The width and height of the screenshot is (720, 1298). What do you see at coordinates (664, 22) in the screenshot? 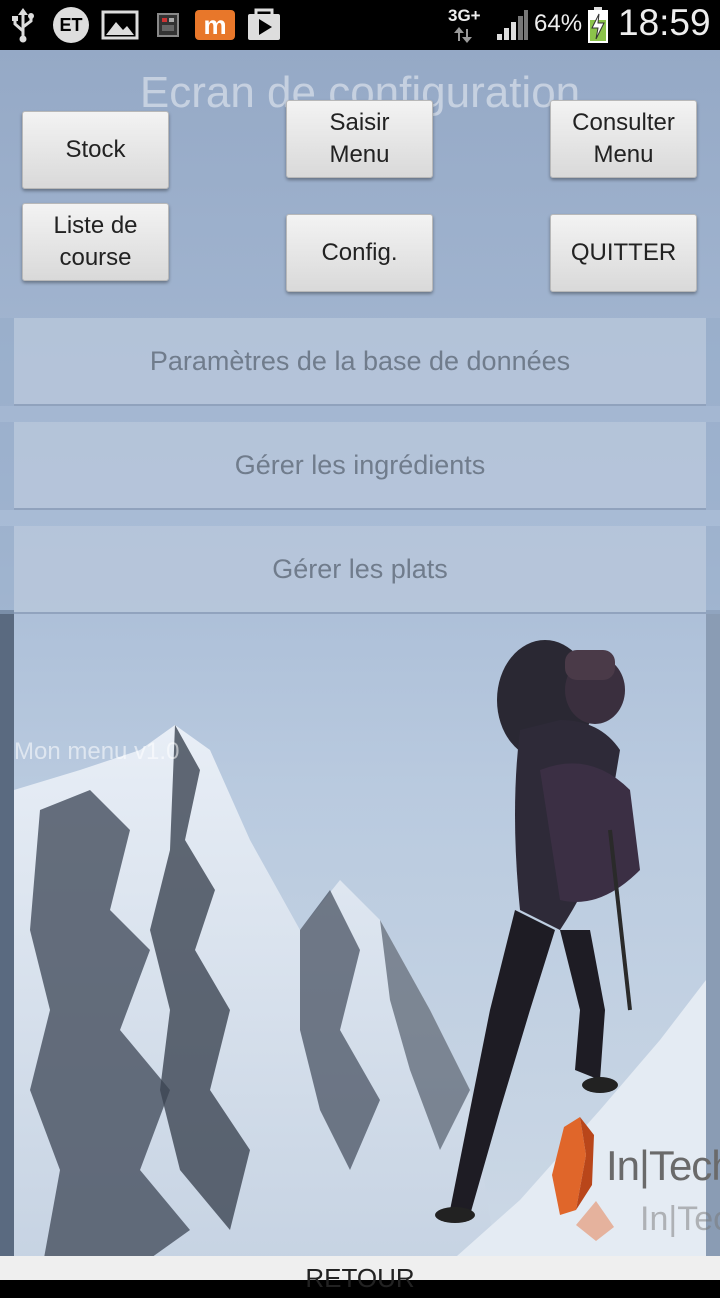
I see `clock: 18:59` at bounding box center [664, 22].